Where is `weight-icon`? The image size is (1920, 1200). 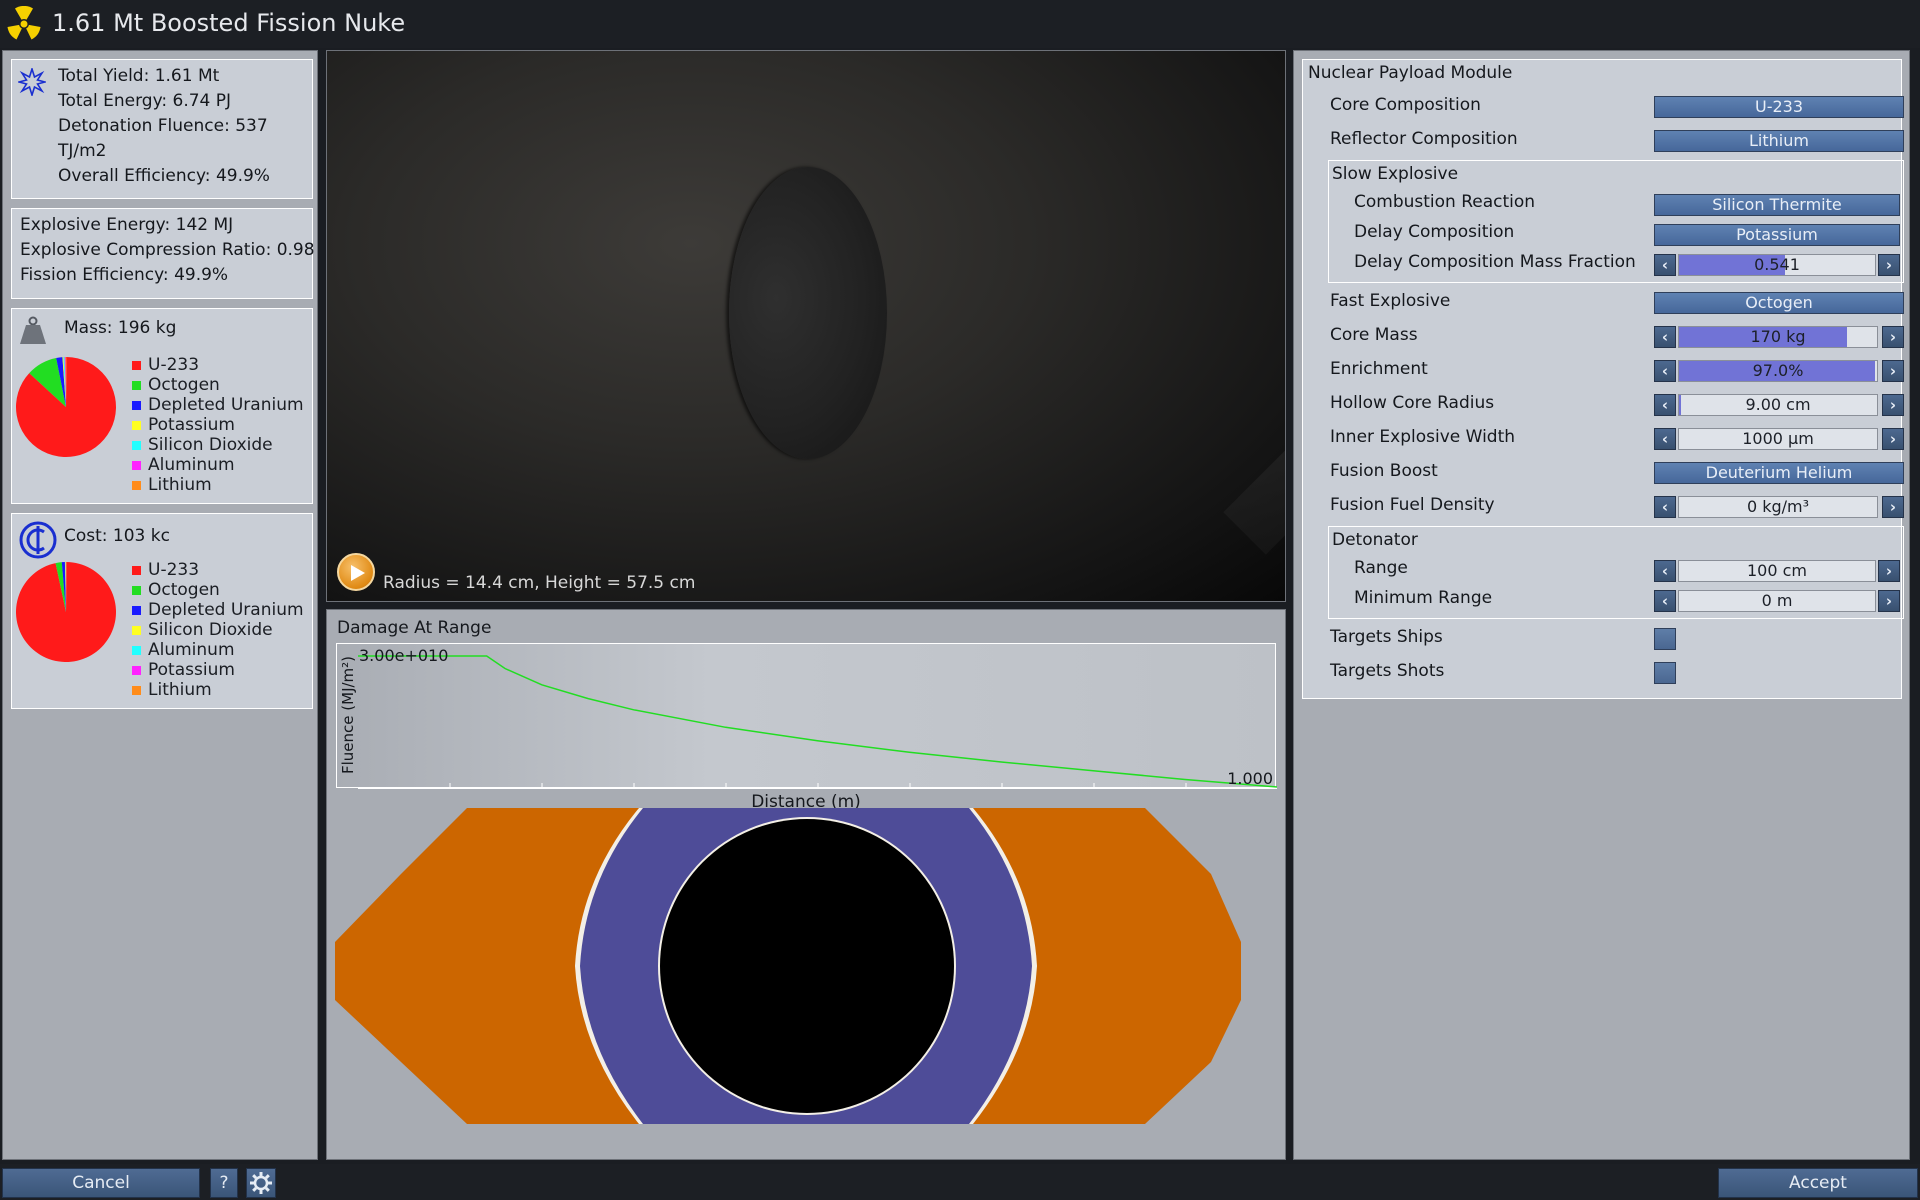 weight-icon is located at coordinates (33, 330).